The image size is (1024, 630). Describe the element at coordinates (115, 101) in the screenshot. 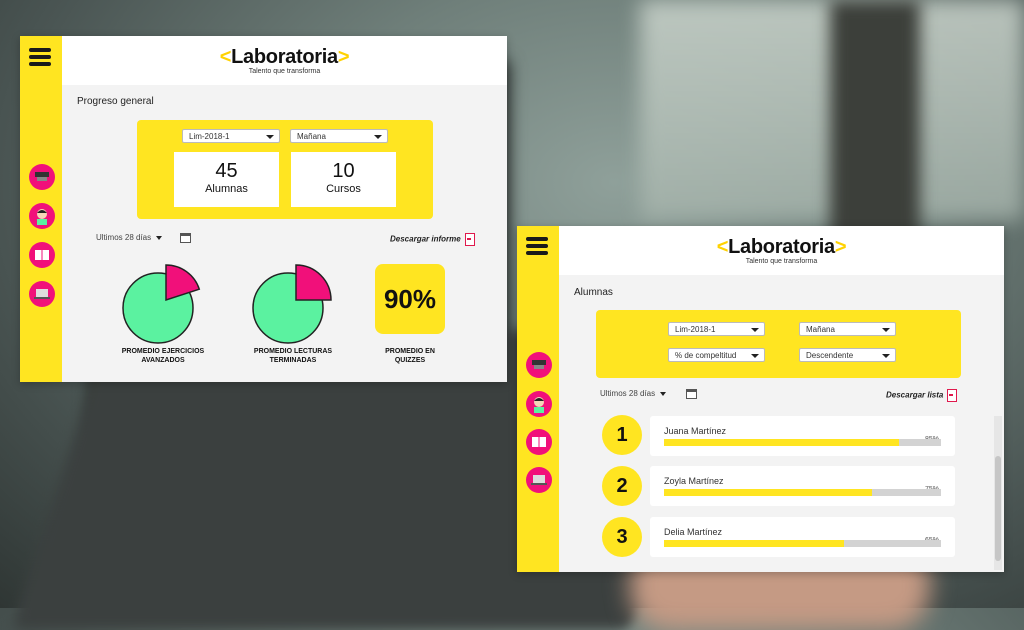

I see `page-title: Progreso general` at that location.